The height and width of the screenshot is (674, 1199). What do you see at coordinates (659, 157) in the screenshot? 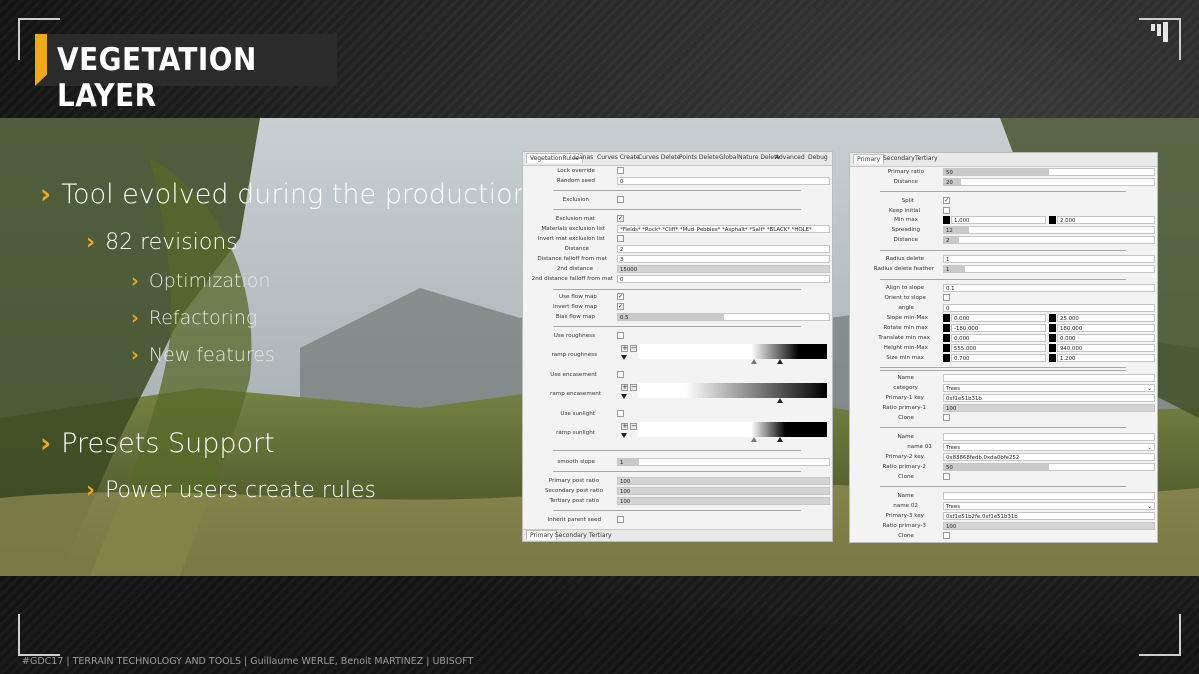
I see `tab-curves-delete: Curves Delete` at bounding box center [659, 157].